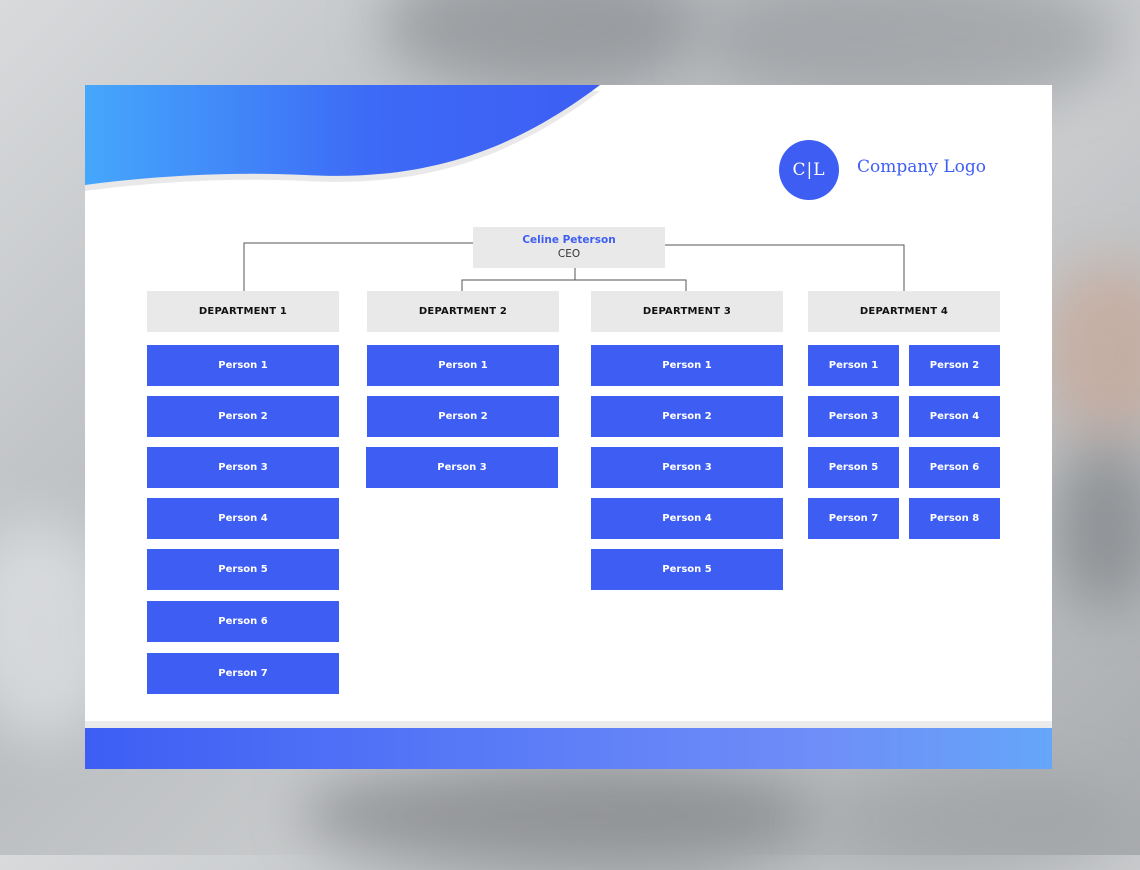  What do you see at coordinates (853, 416) in the screenshot?
I see `dept-4-person-node: Person 3` at bounding box center [853, 416].